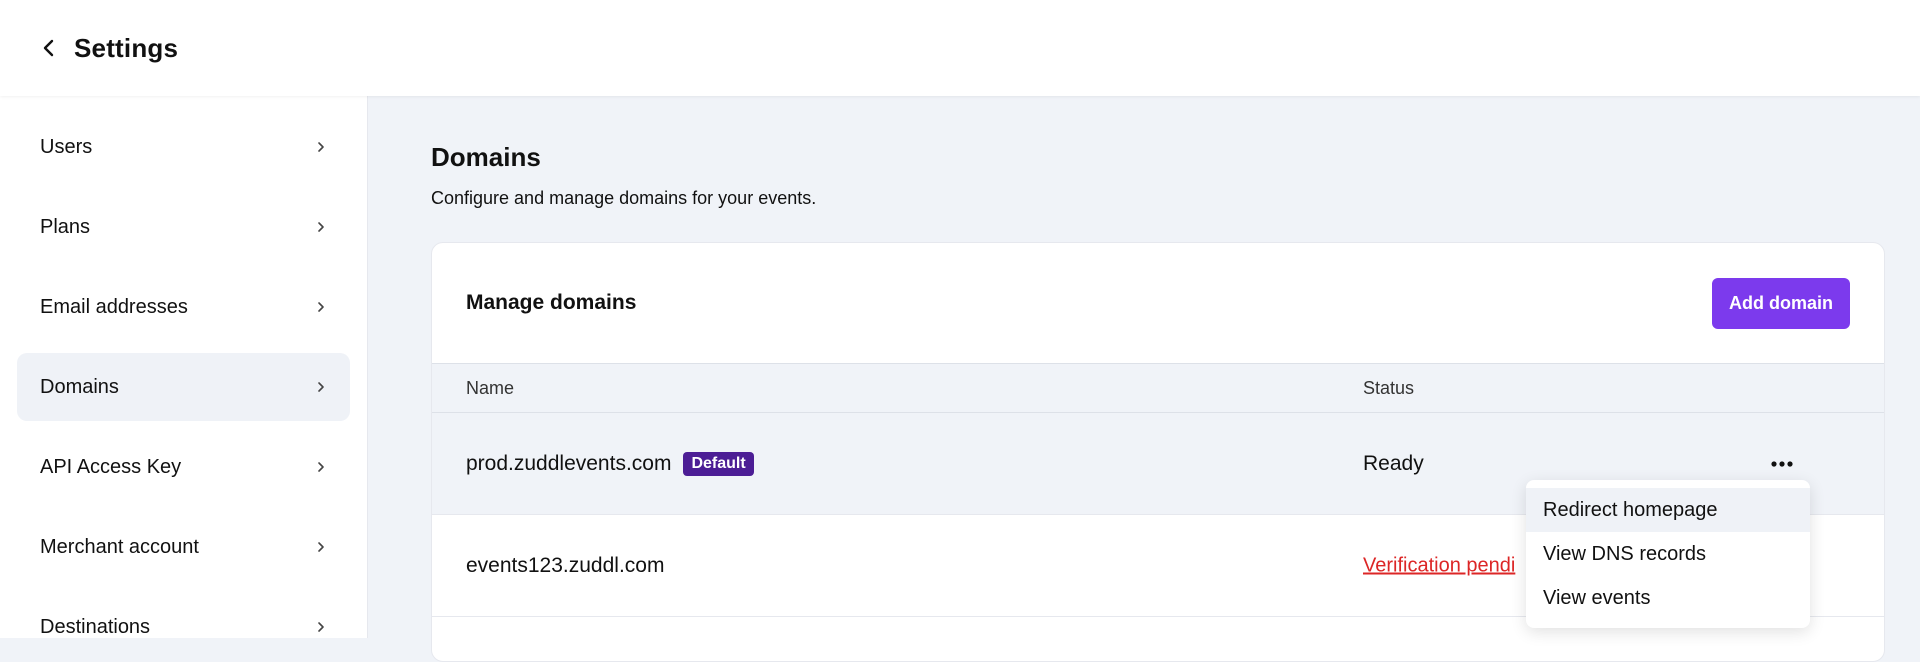 The width and height of the screenshot is (1920, 662). What do you see at coordinates (1668, 598) in the screenshot?
I see `menu-item-view-events: View events` at bounding box center [1668, 598].